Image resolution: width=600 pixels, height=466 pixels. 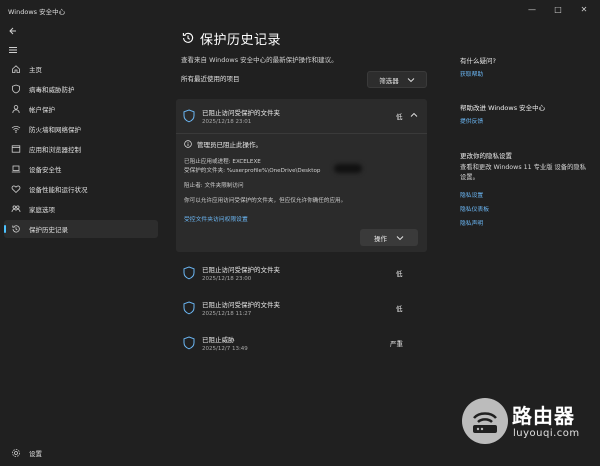 I want to click on person-icon, so click(x=16, y=109).